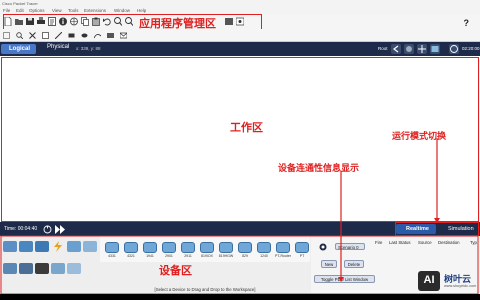 The height and width of the screenshot is (300, 480). I want to click on hubs-category-icon, so click(42, 246).